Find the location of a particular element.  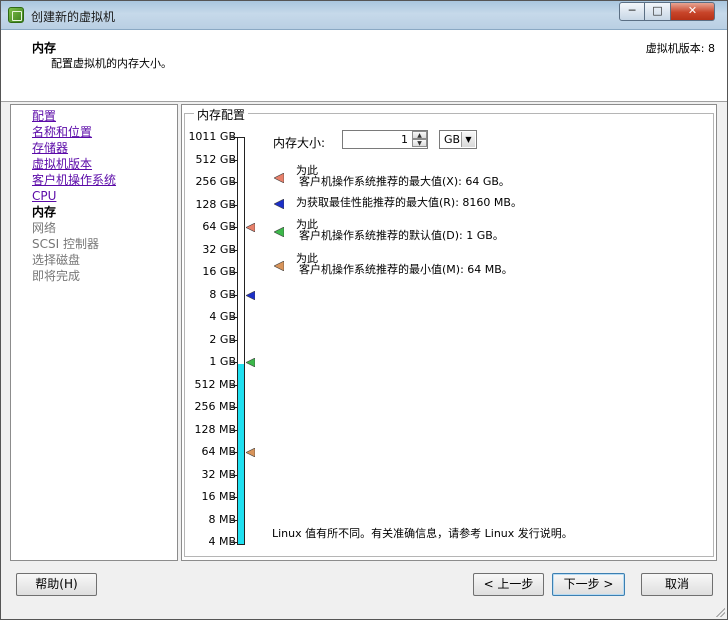

scale-label: 8 GB is located at coordinates (222, 294).